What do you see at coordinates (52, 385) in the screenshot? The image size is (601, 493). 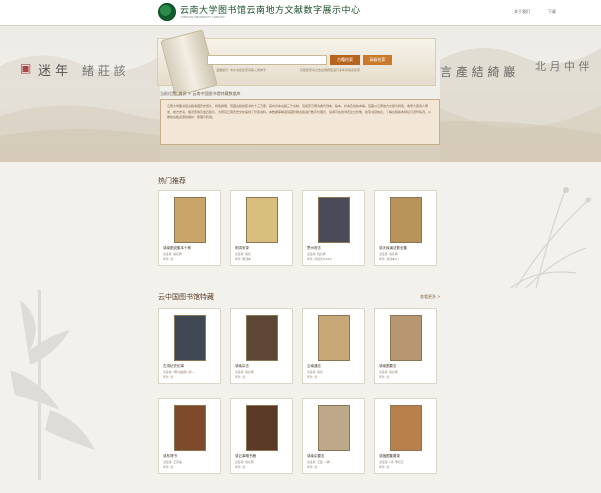 I see `bamboo-decoration-left` at bounding box center [52, 385].